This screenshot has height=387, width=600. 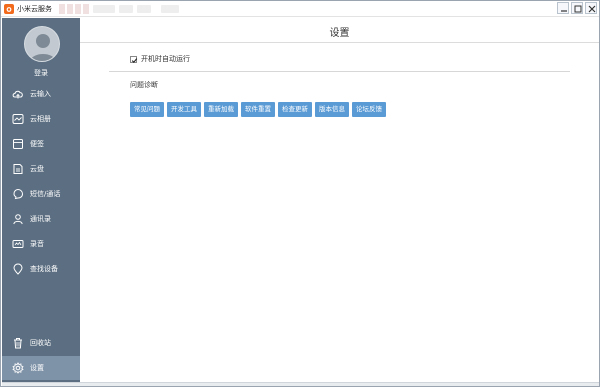 I want to click on sidebar-item-label: 短信/通话, so click(x=45, y=194).